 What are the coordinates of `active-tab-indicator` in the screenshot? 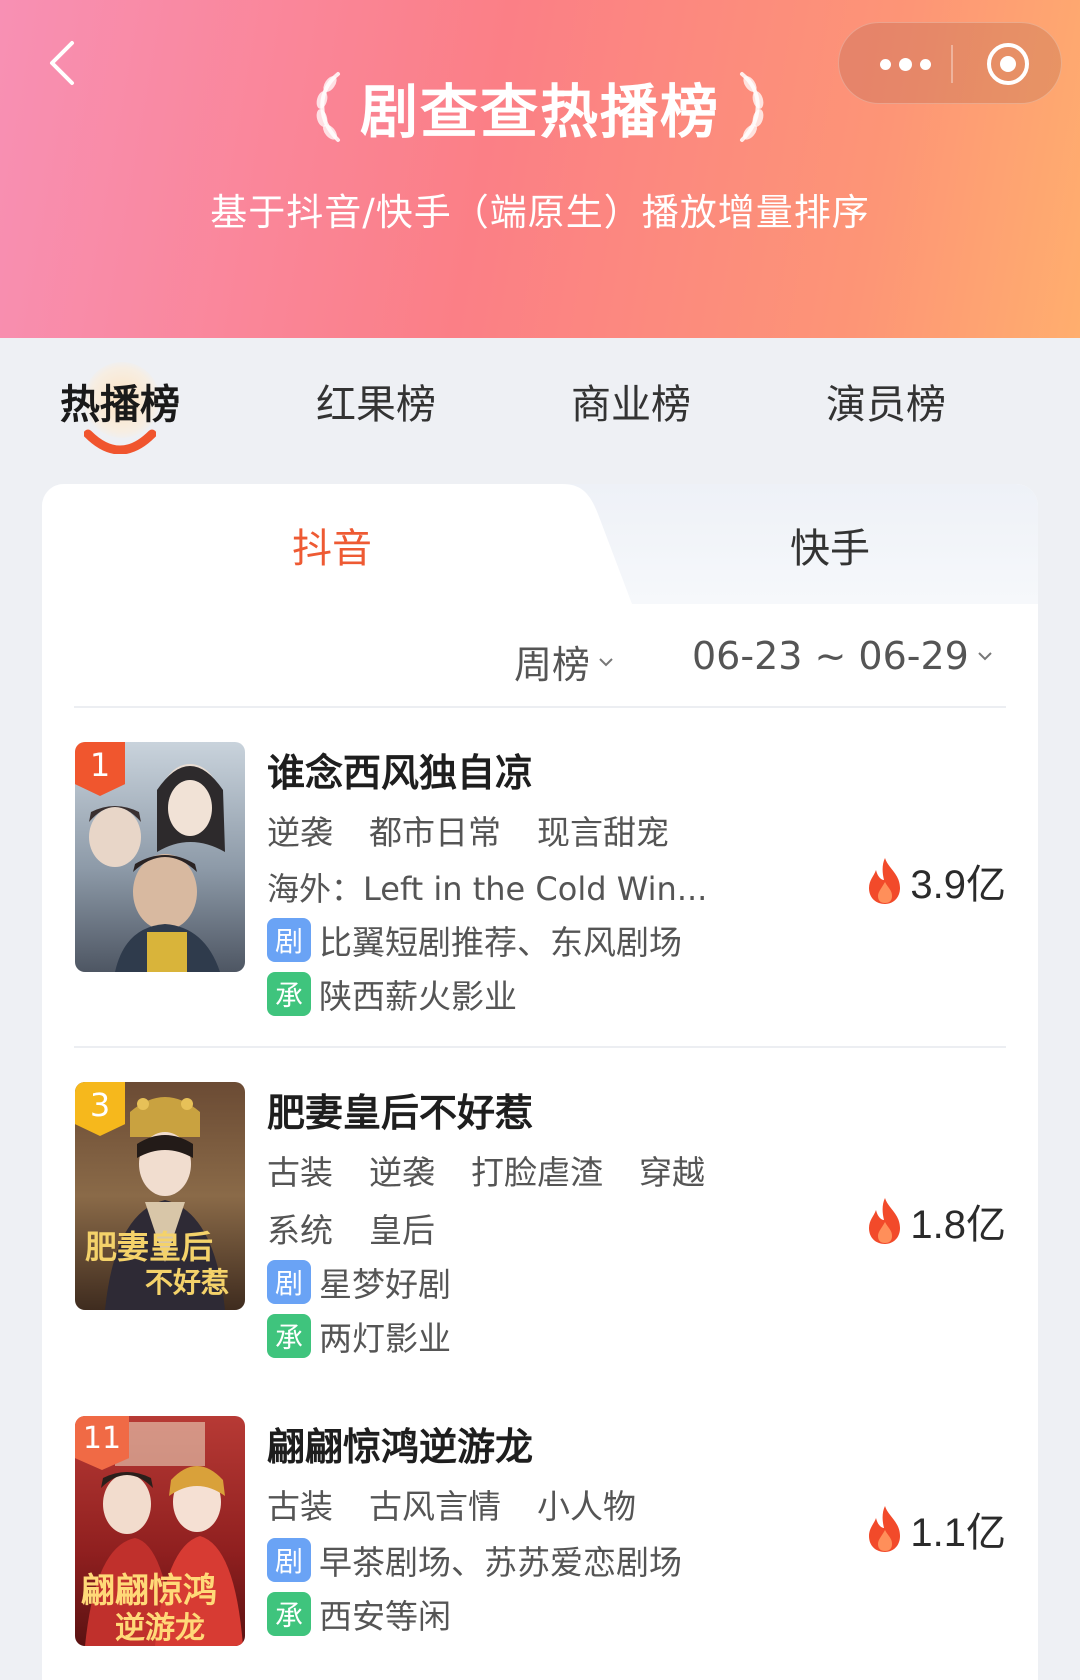 It's located at (120, 441).